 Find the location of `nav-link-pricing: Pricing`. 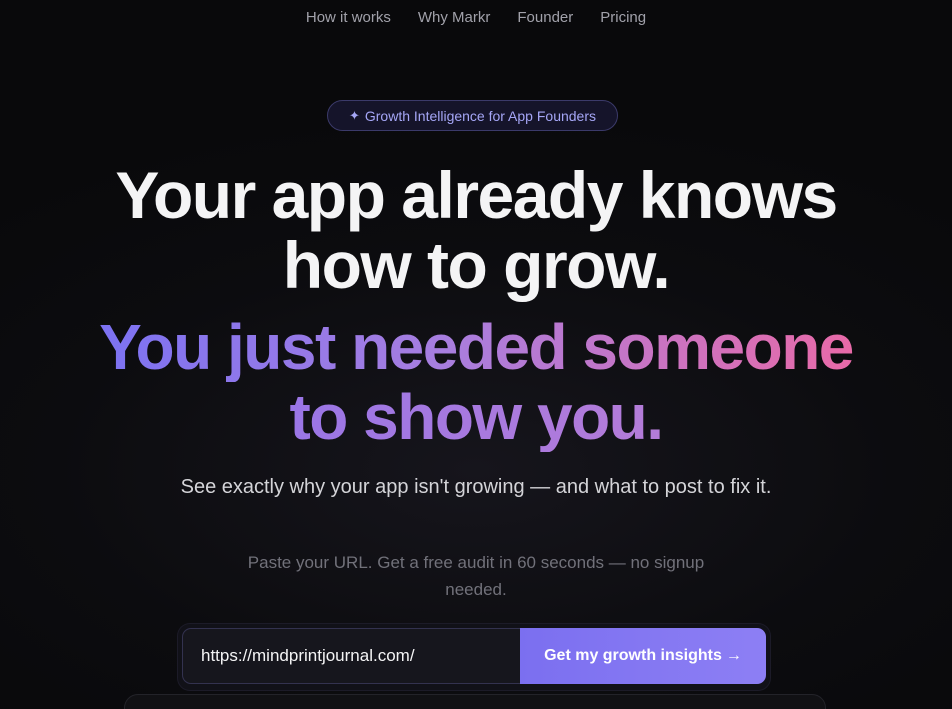

nav-link-pricing: Pricing is located at coordinates (623, 18).